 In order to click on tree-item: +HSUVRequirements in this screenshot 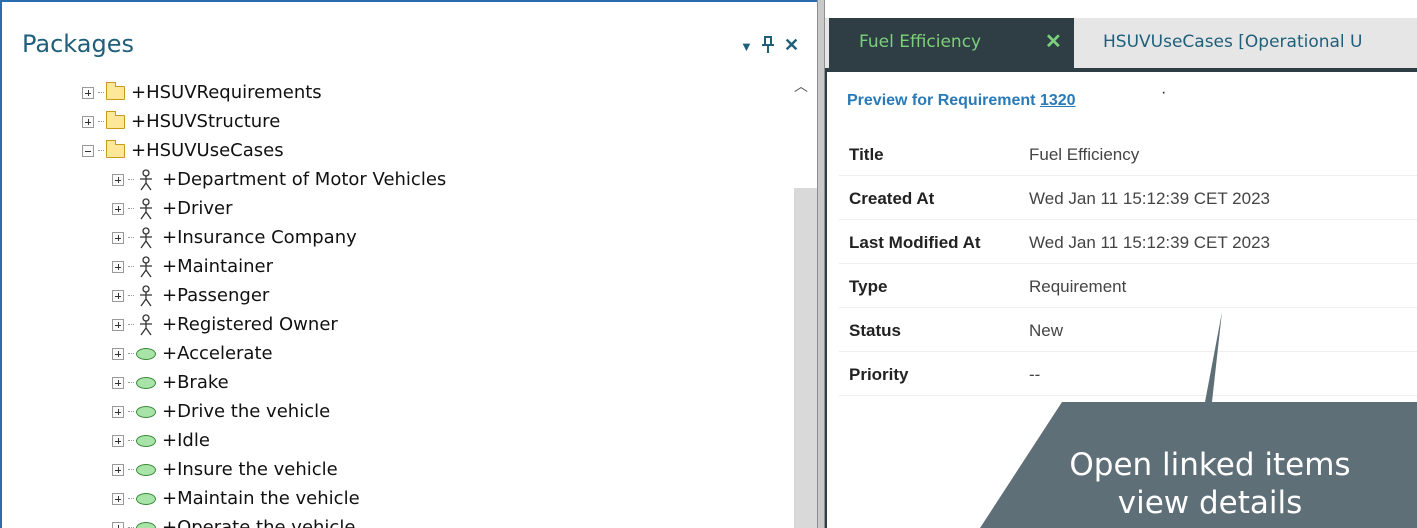, I will do `click(202, 92)`.